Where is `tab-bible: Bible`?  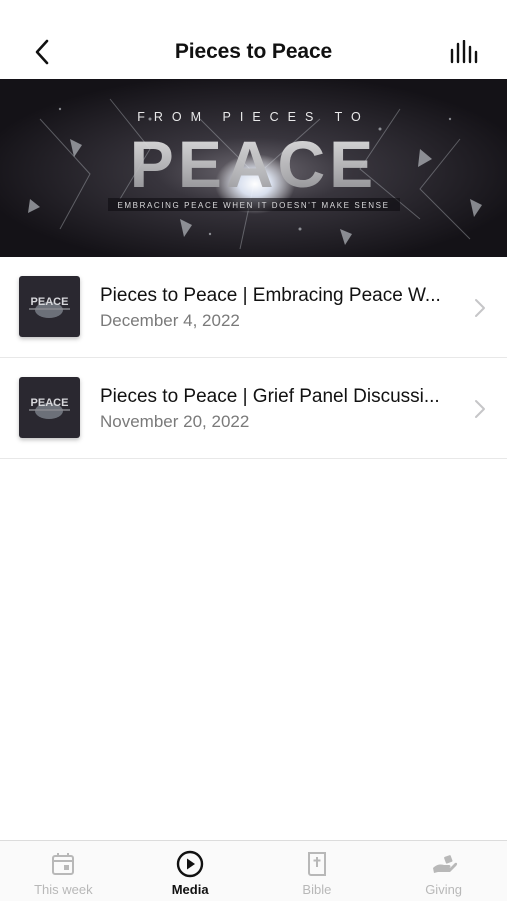 tab-bible: Bible is located at coordinates (317, 871).